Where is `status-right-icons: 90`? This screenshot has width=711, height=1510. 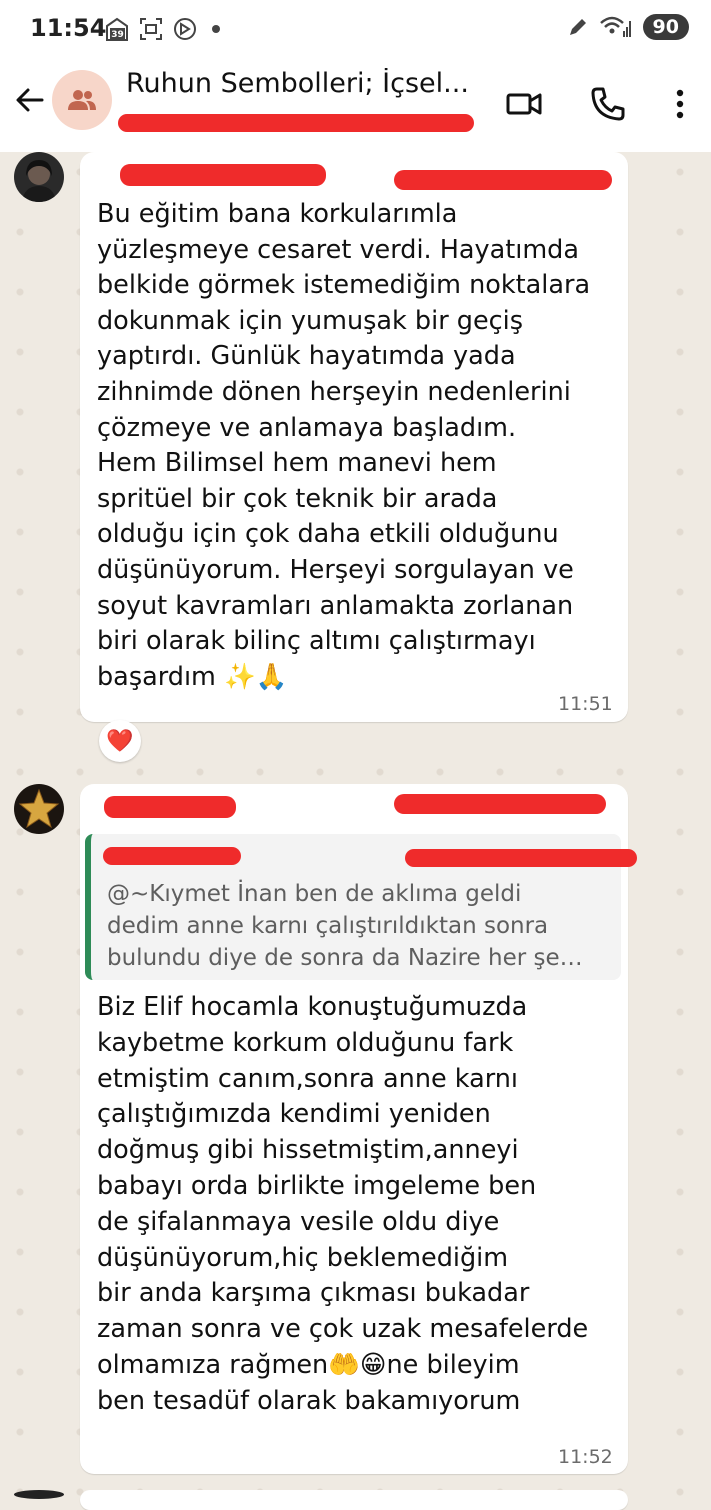 status-right-icons: 90 is located at coordinates (628, 27).